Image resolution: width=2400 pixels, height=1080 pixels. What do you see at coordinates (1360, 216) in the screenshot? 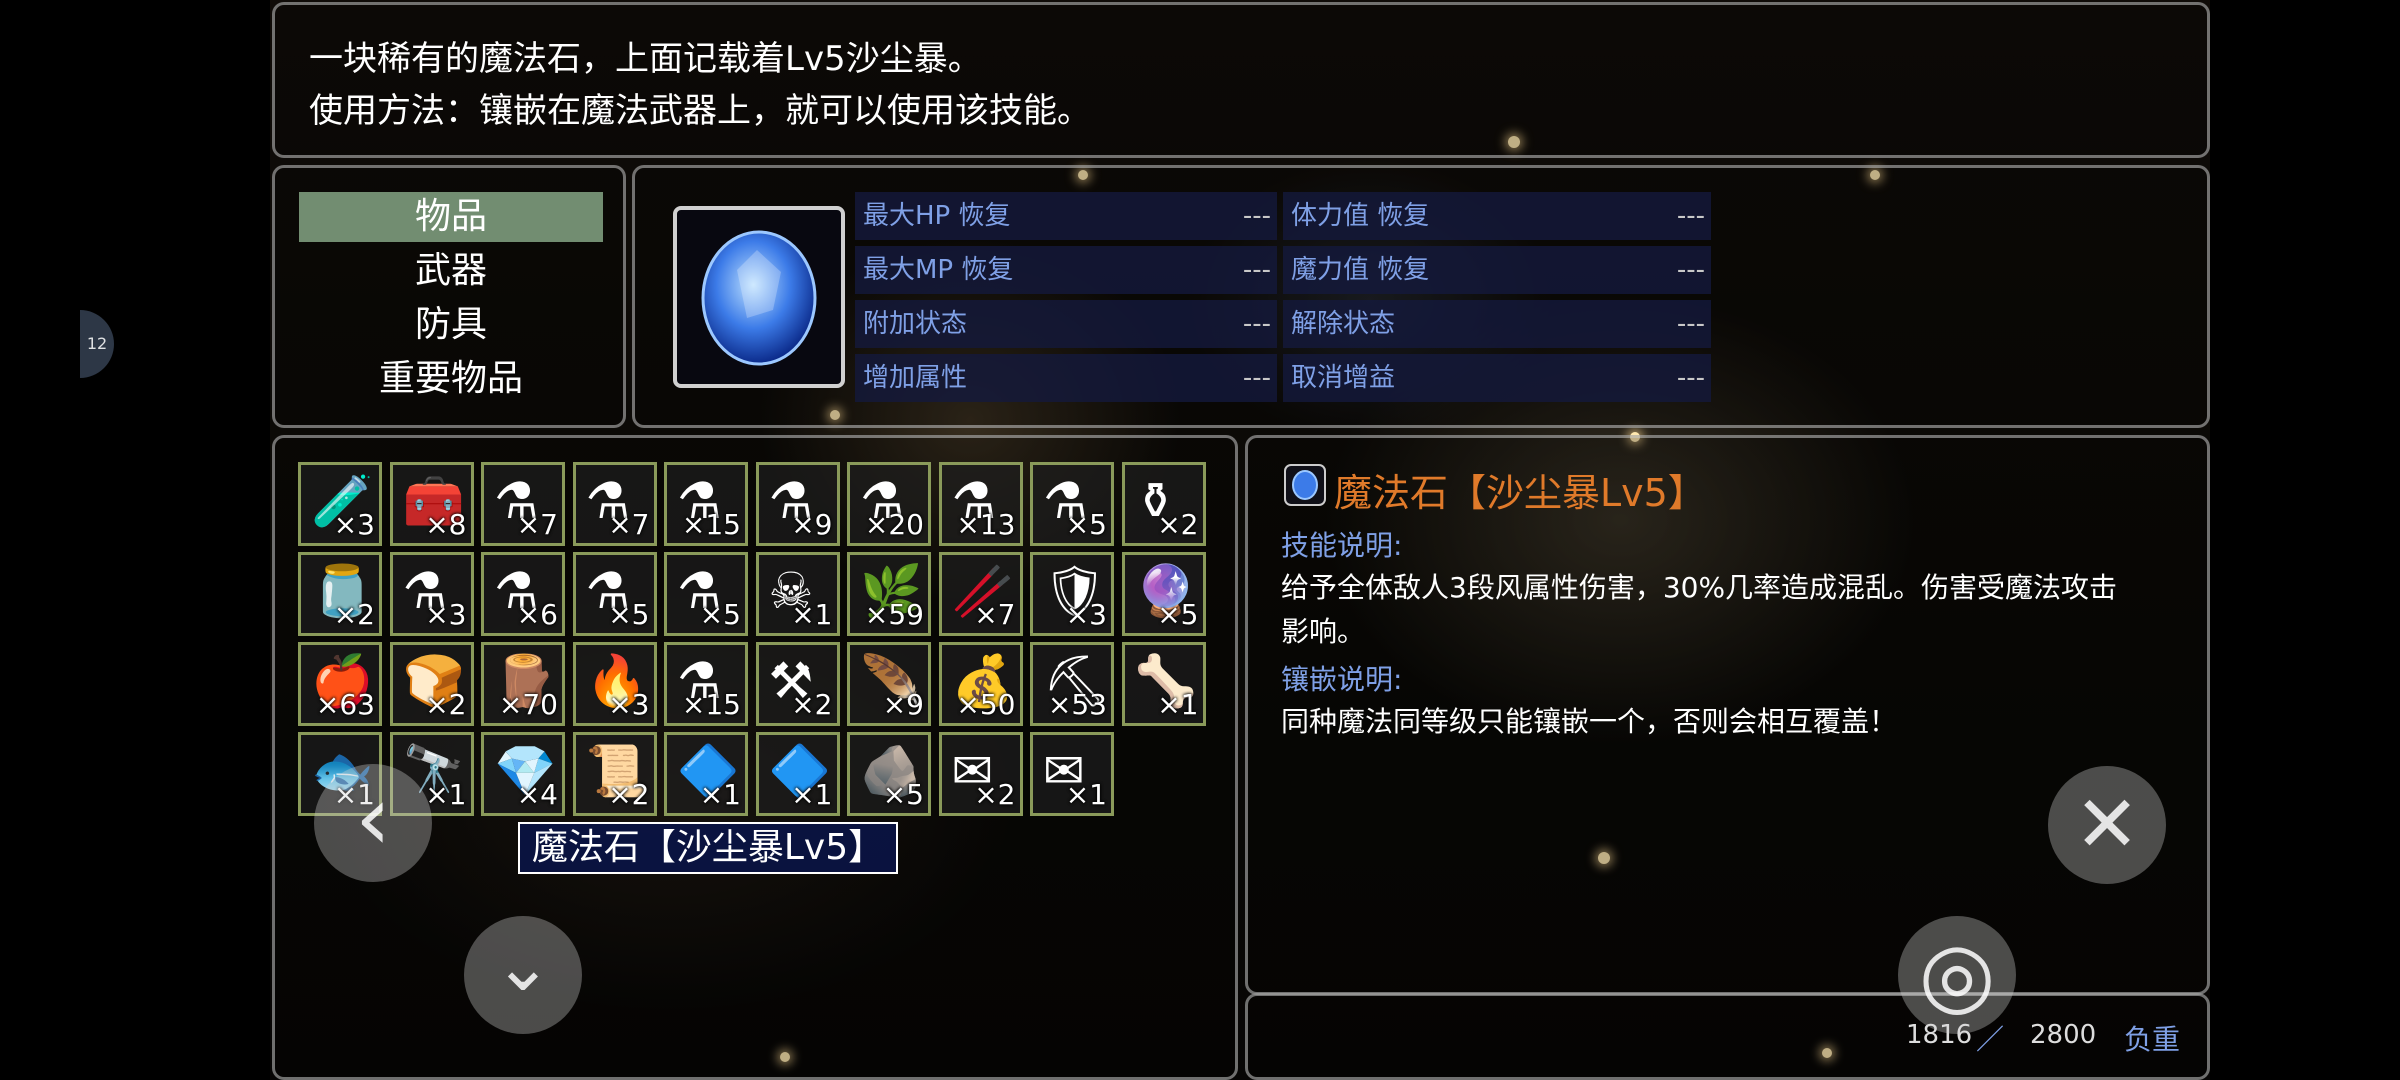
I see `stat-label: 体力值 恢复` at bounding box center [1360, 216].